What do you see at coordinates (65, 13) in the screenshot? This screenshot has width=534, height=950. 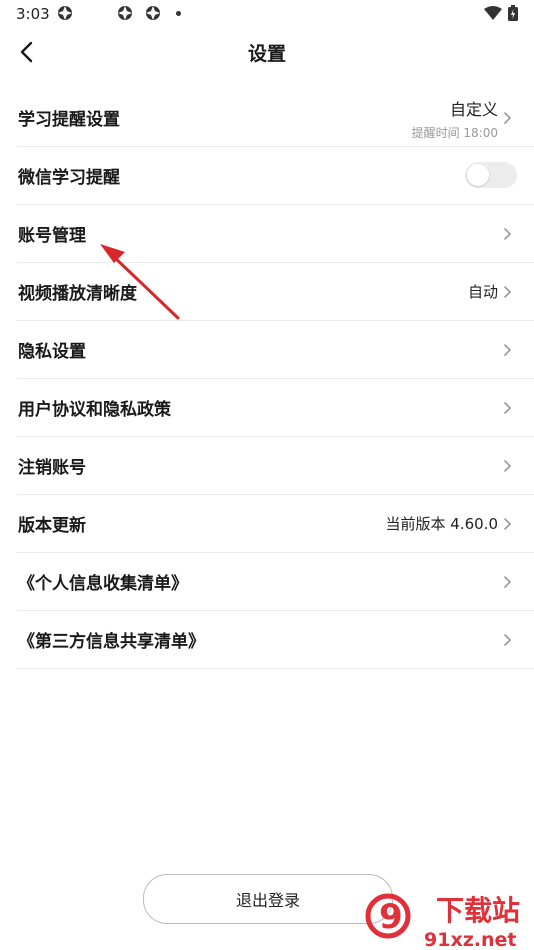 I see `app-notification-icon` at bounding box center [65, 13].